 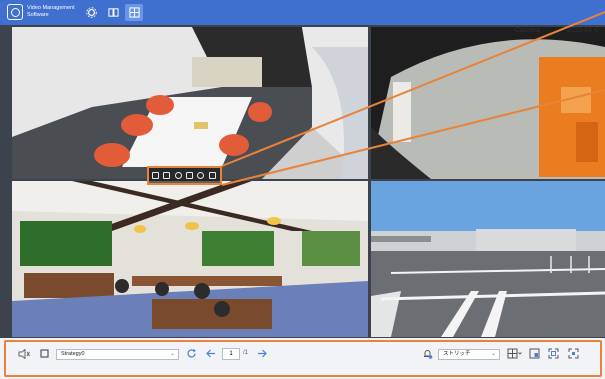 I want to click on split-icon, so click(x=534, y=355).